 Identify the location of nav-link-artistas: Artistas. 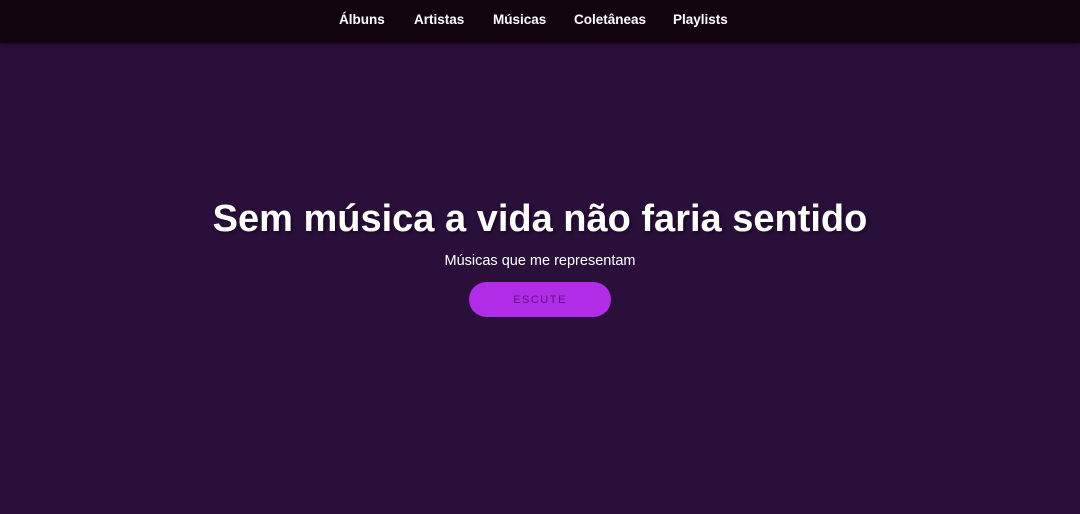
(439, 20).